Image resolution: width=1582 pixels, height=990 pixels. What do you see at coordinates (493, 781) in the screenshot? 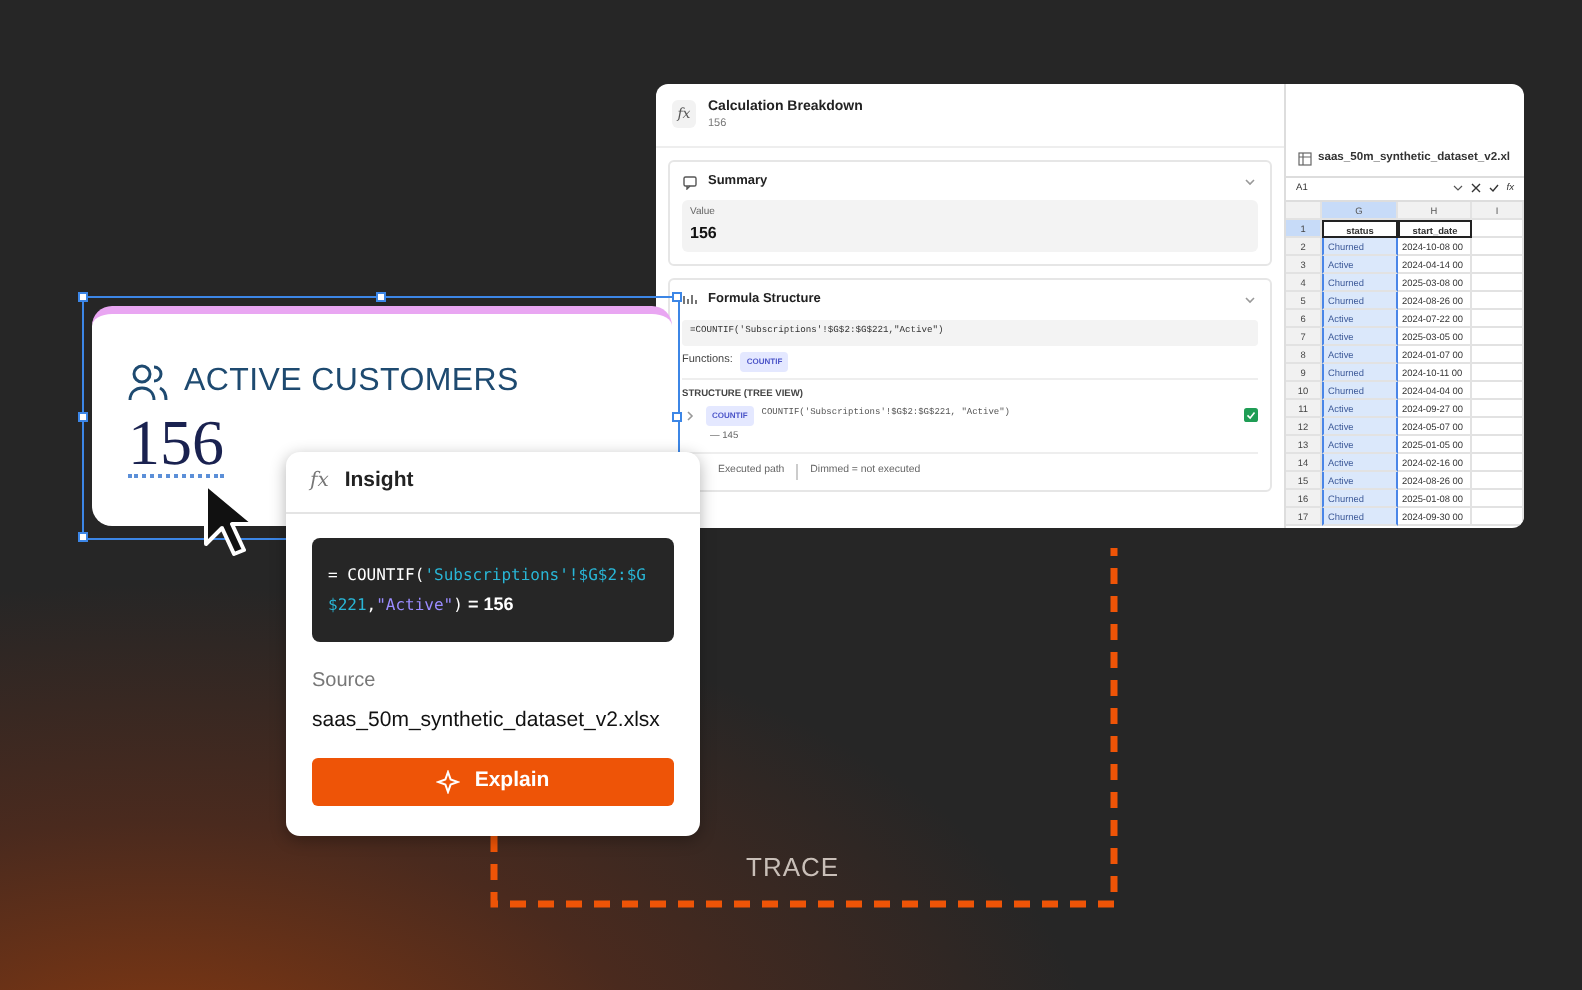
I see `explain-button: Explain` at bounding box center [493, 781].